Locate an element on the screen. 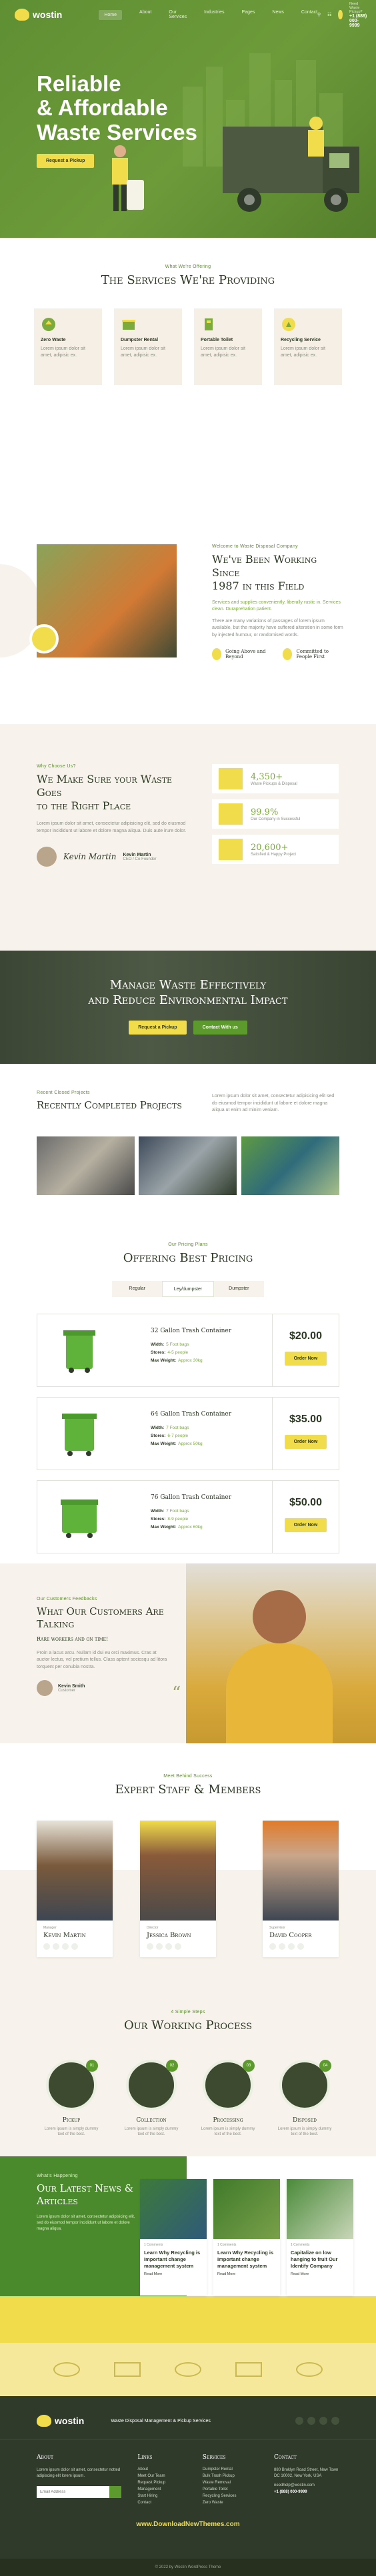 The height and width of the screenshot is (2576, 376). tab-ley-dumpster: Ley/dumpster is located at coordinates (188, 1289).